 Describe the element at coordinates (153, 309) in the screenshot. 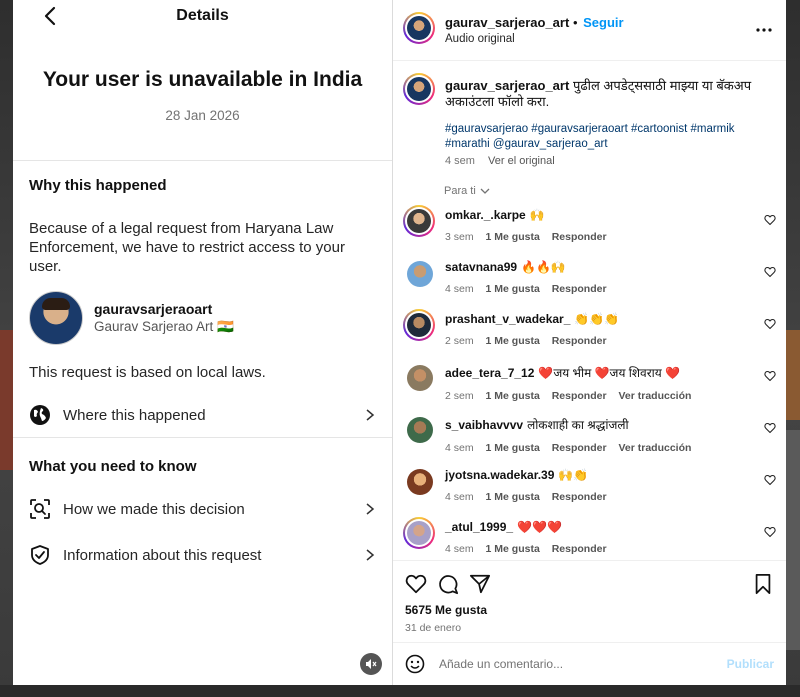

I see `user-handle: gauravsarjeraoart` at that location.